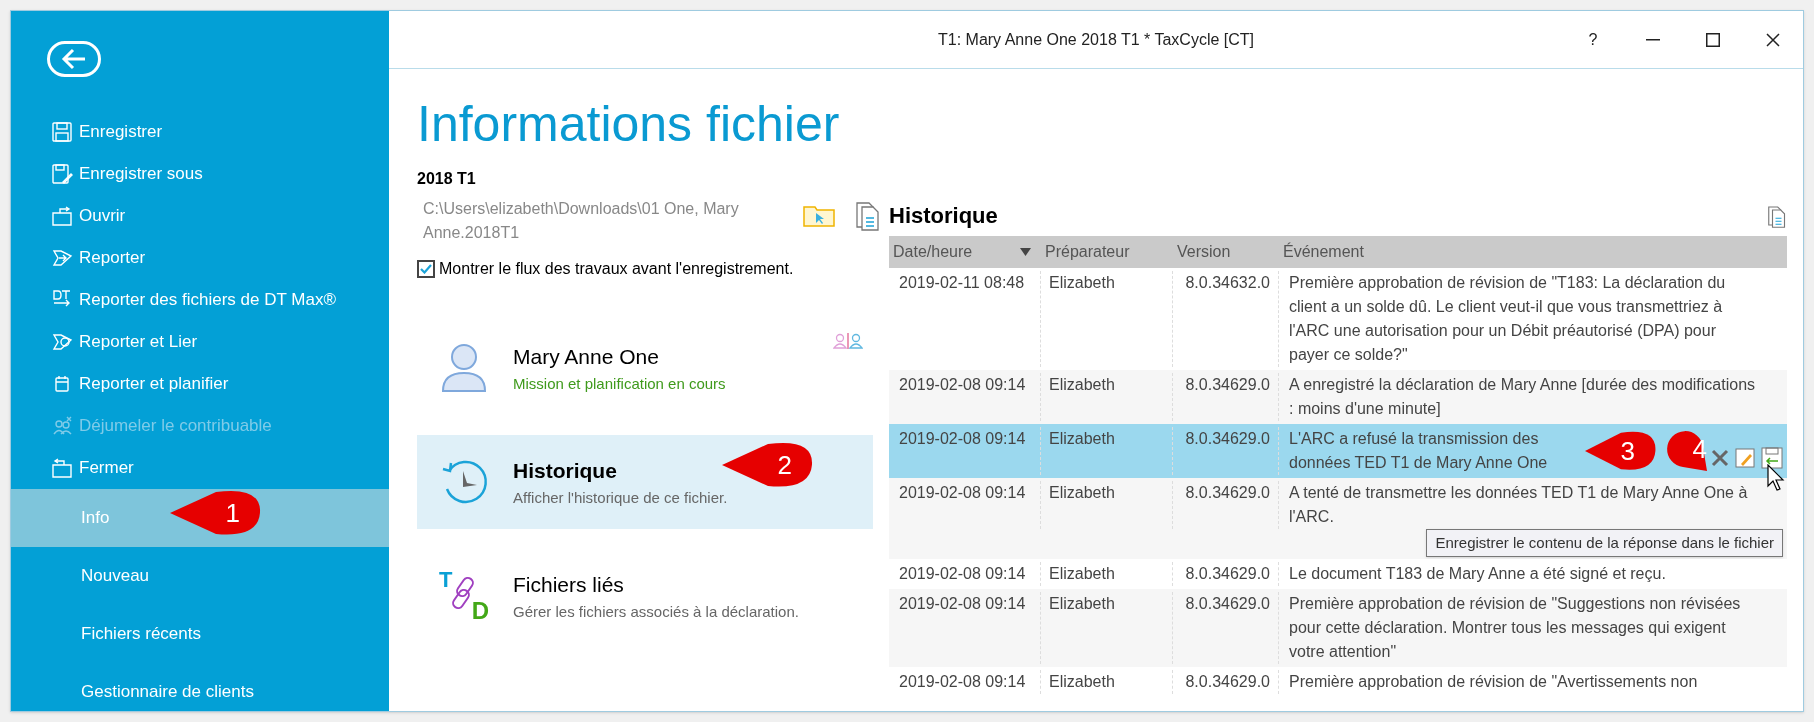 The height and width of the screenshot is (722, 1814). What do you see at coordinates (1522, 397) in the screenshot?
I see `table-cell-text: A enregistré la déclaration de Mary Anne [durée des modifications : moins d'une minute]` at bounding box center [1522, 397].